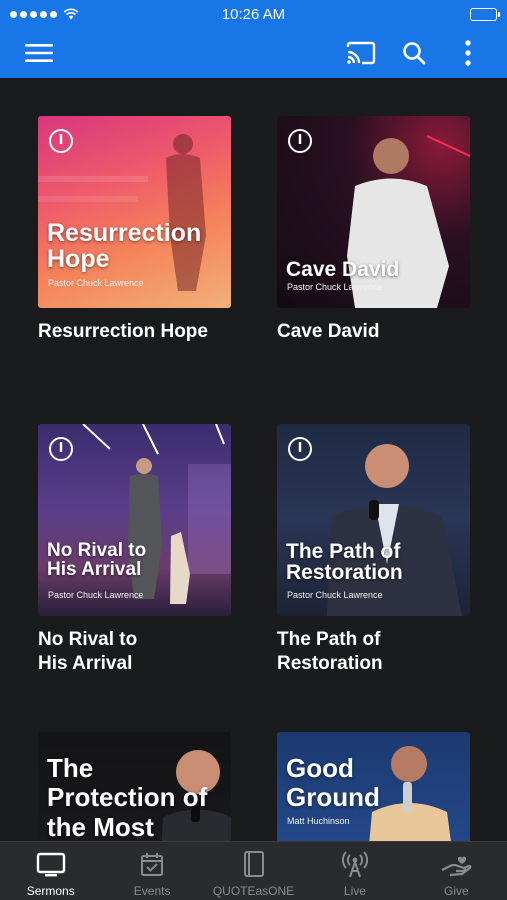 The height and width of the screenshot is (900, 507). What do you see at coordinates (333, 783) in the screenshot?
I see `thumbnail-title: Good Ground` at bounding box center [333, 783].